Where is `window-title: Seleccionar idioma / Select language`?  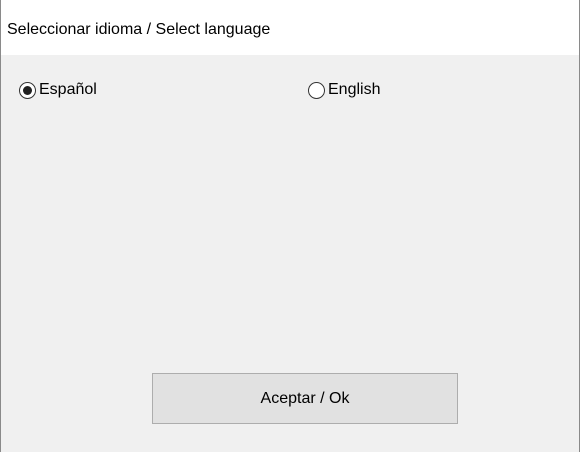
window-title: Seleccionar idioma / Select language is located at coordinates (139, 29).